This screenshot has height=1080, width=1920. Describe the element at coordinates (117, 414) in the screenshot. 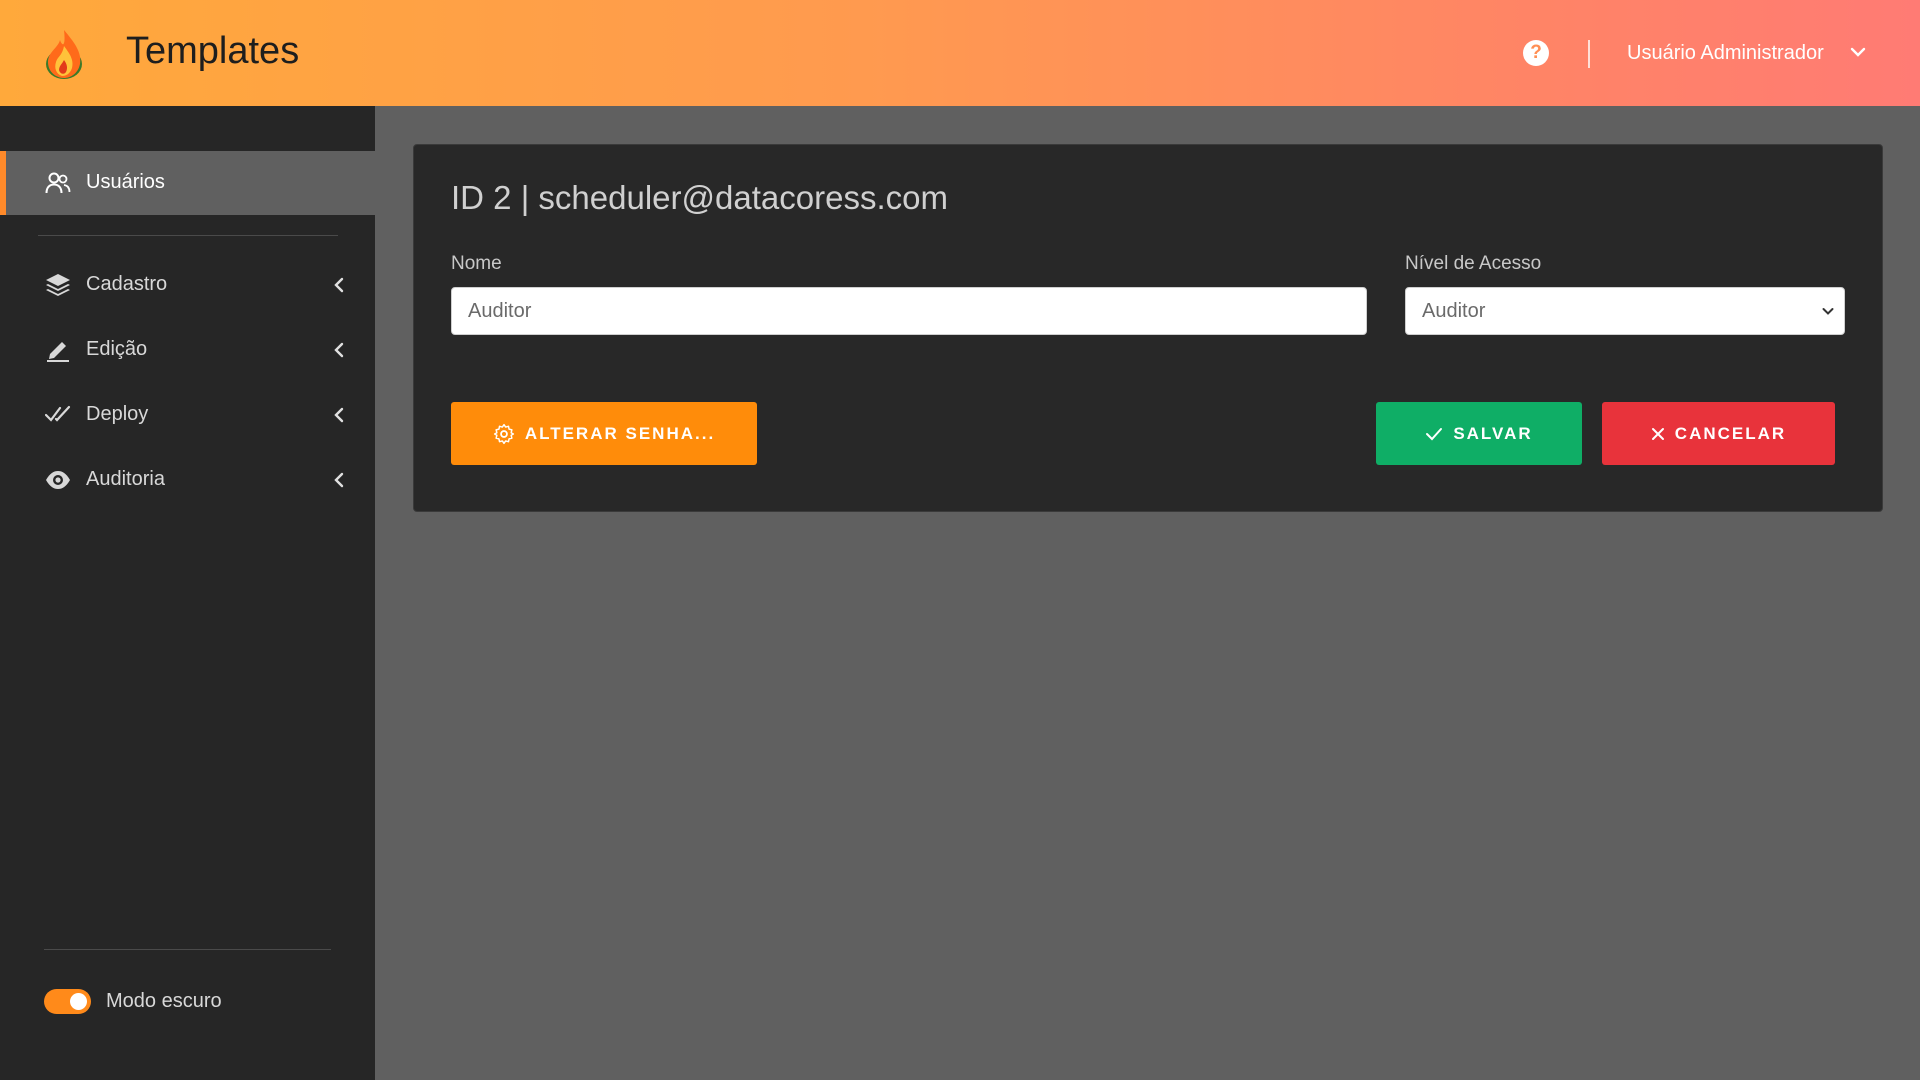

I see `sidebar-item-label: Deploy` at that location.